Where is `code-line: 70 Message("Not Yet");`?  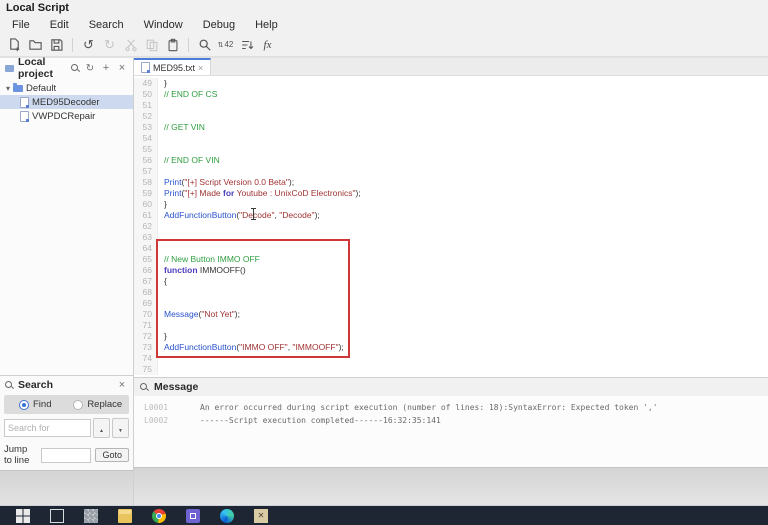 code-line: 70 Message("Not Yet"); is located at coordinates (451, 314).